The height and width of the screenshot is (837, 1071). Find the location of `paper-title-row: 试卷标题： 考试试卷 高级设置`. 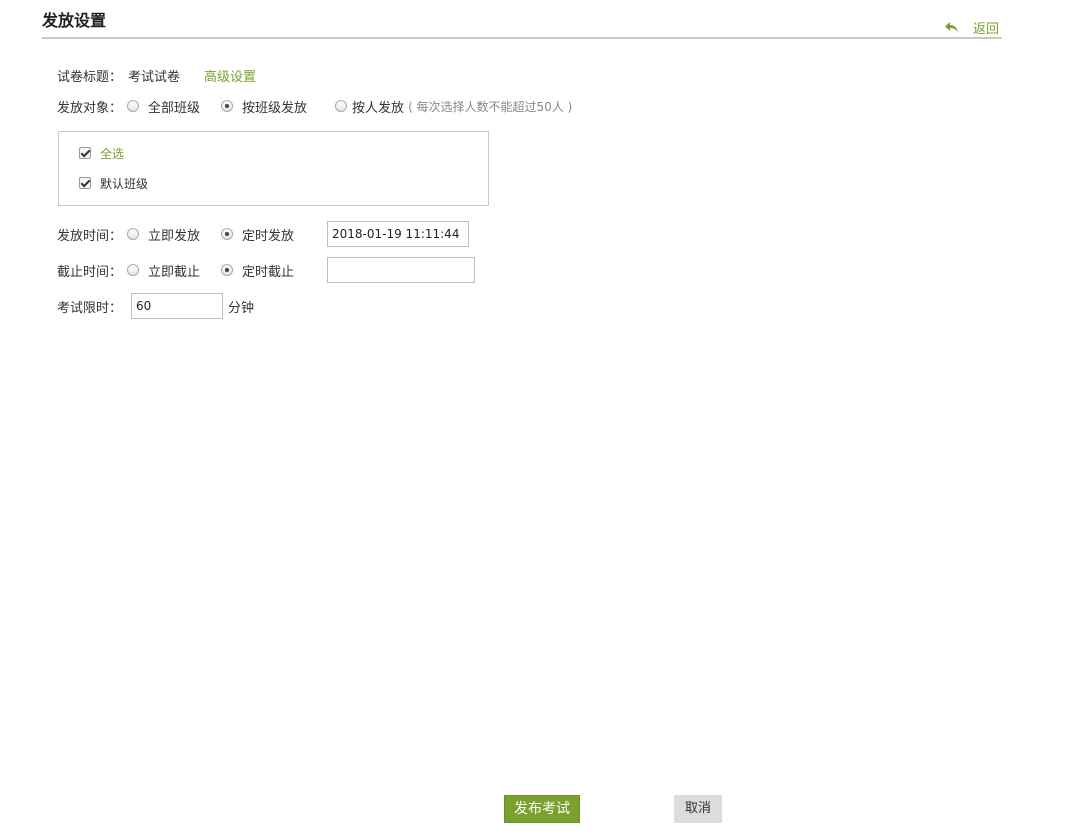

paper-title-row: 试卷标题： 考试试卷 高级设置 is located at coordinates (156, 75).